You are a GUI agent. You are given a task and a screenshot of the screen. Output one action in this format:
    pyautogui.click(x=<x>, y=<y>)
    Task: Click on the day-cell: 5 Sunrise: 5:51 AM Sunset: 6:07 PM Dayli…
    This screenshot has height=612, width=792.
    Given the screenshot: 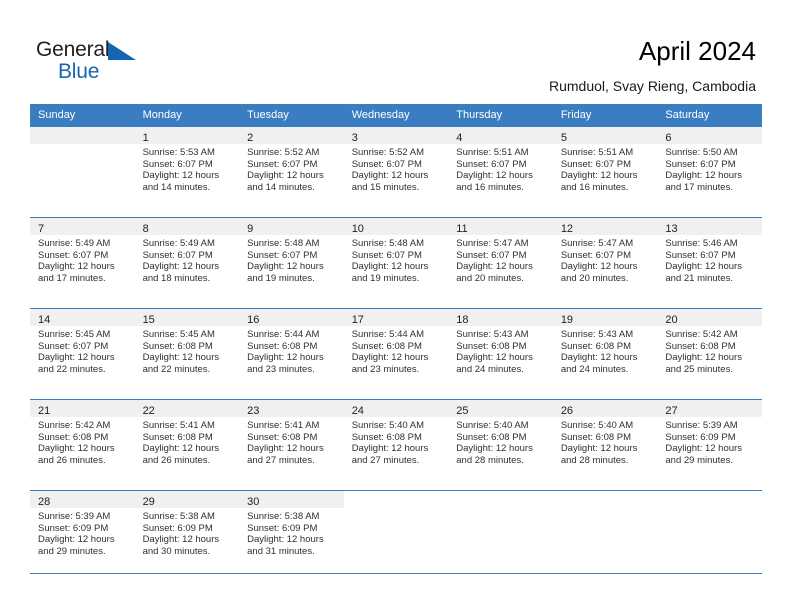 What is the action you would take?
    pyautogui.click(x=605, y=172)
    